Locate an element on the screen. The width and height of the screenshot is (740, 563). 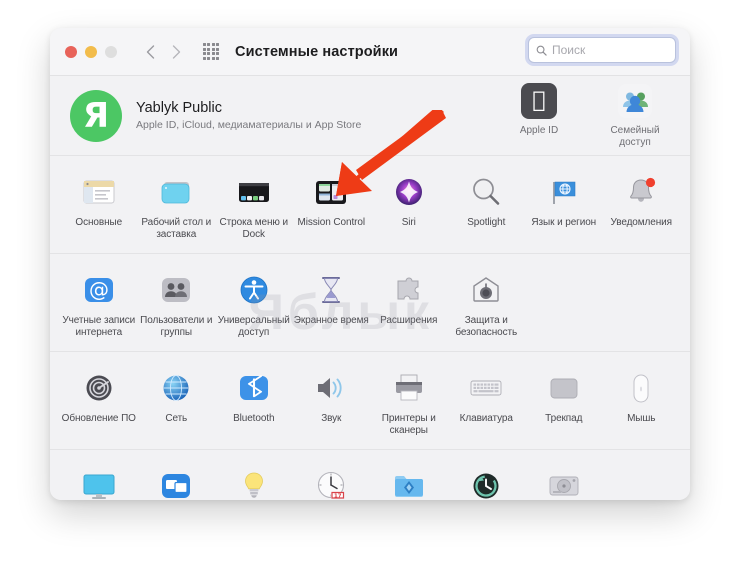
cell-label: Принтеры и сканеры is located at coordinates (408, 424).